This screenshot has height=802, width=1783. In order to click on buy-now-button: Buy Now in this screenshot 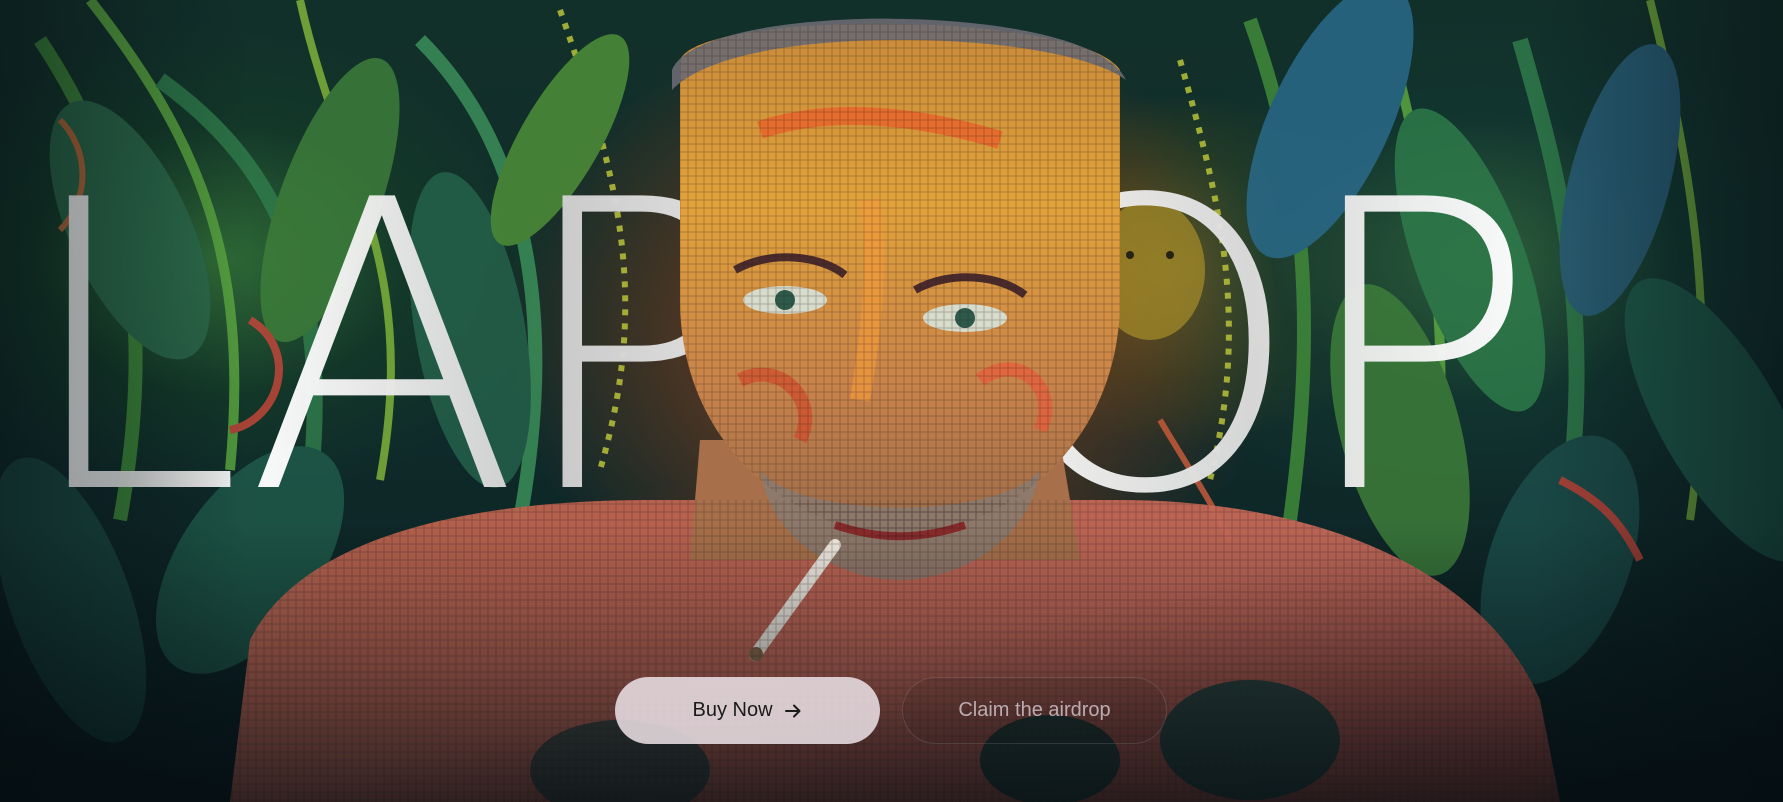, I will do `click(747, 710)`.